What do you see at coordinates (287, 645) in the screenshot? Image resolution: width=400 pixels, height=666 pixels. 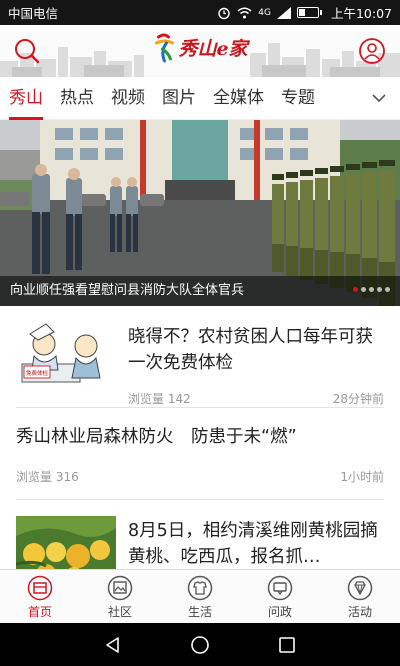 I see `recent-apps-icon` at bounding box center [287, 645].